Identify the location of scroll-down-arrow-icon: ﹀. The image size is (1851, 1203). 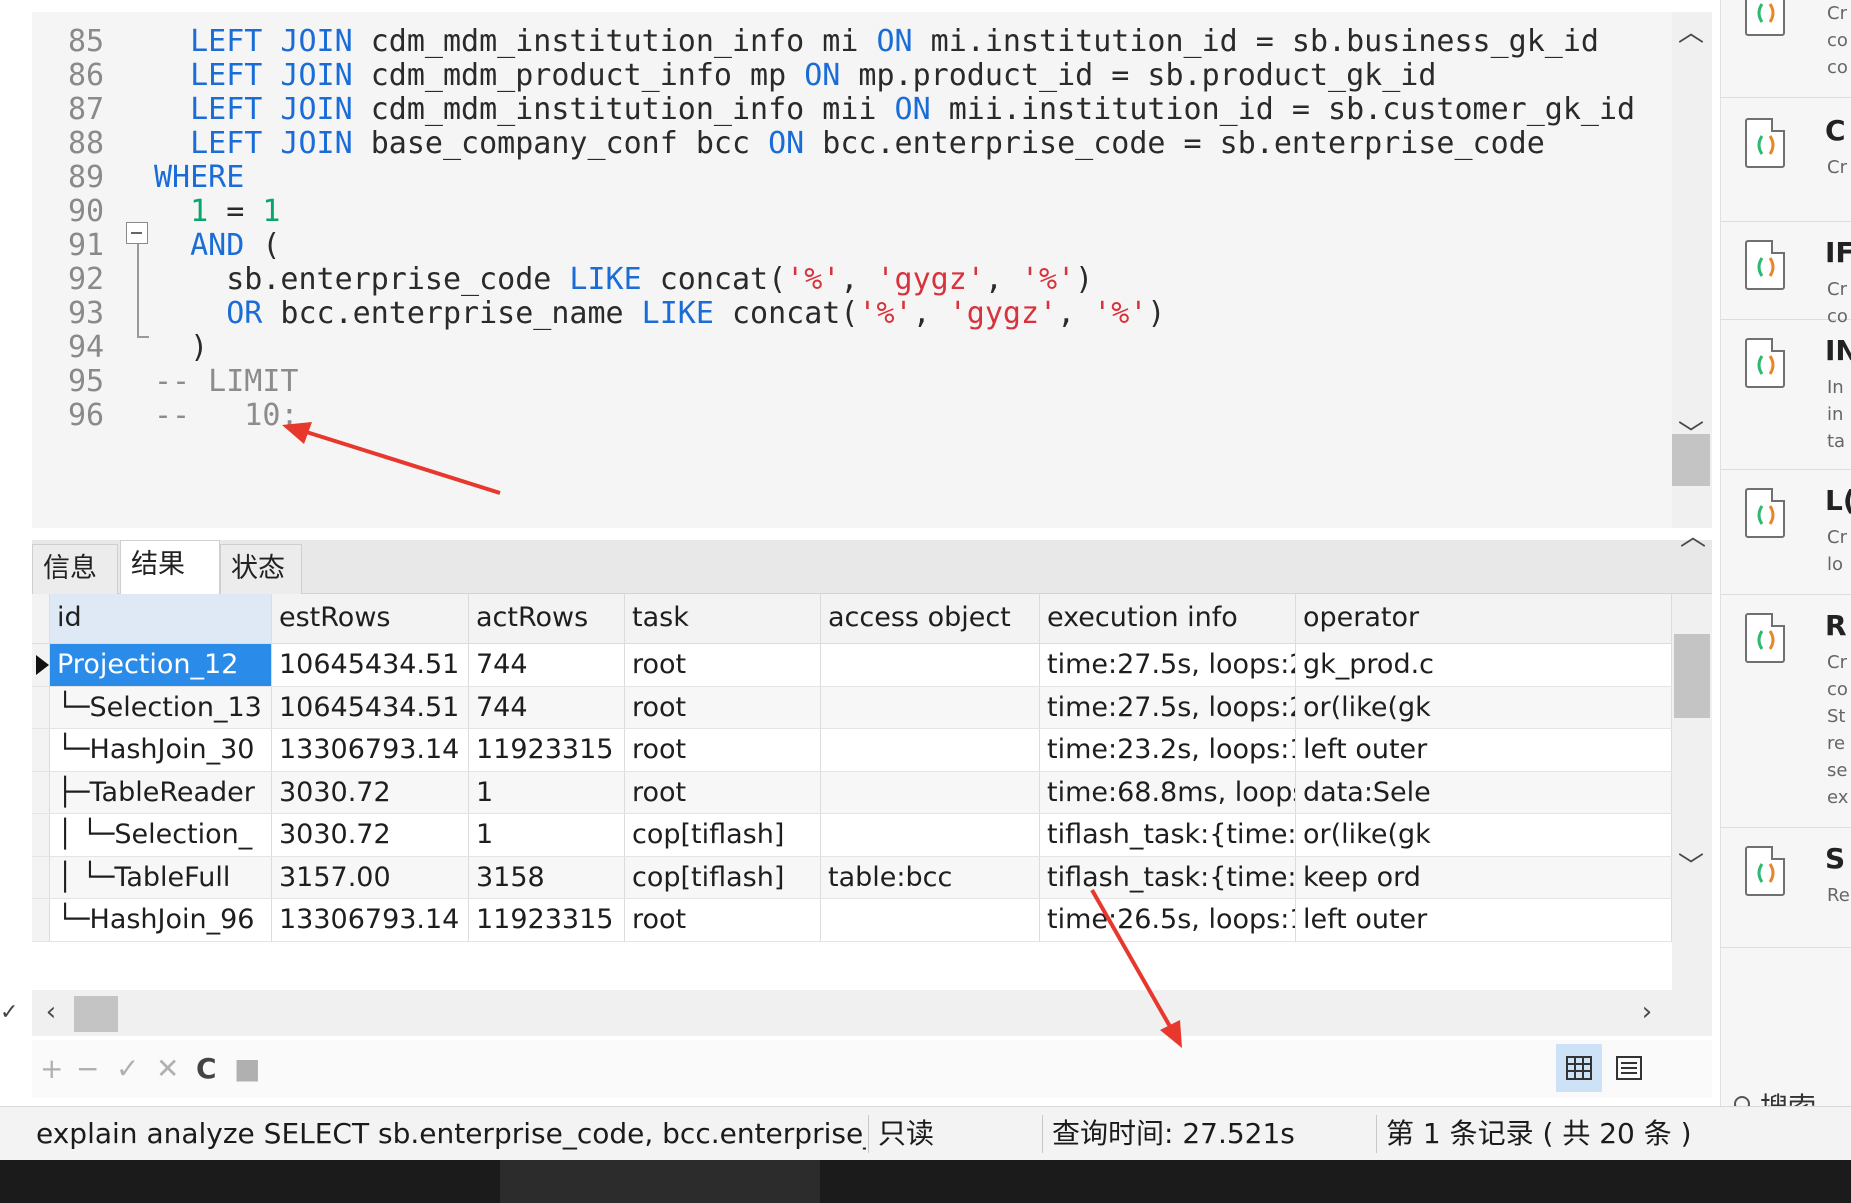
(1691, 433).